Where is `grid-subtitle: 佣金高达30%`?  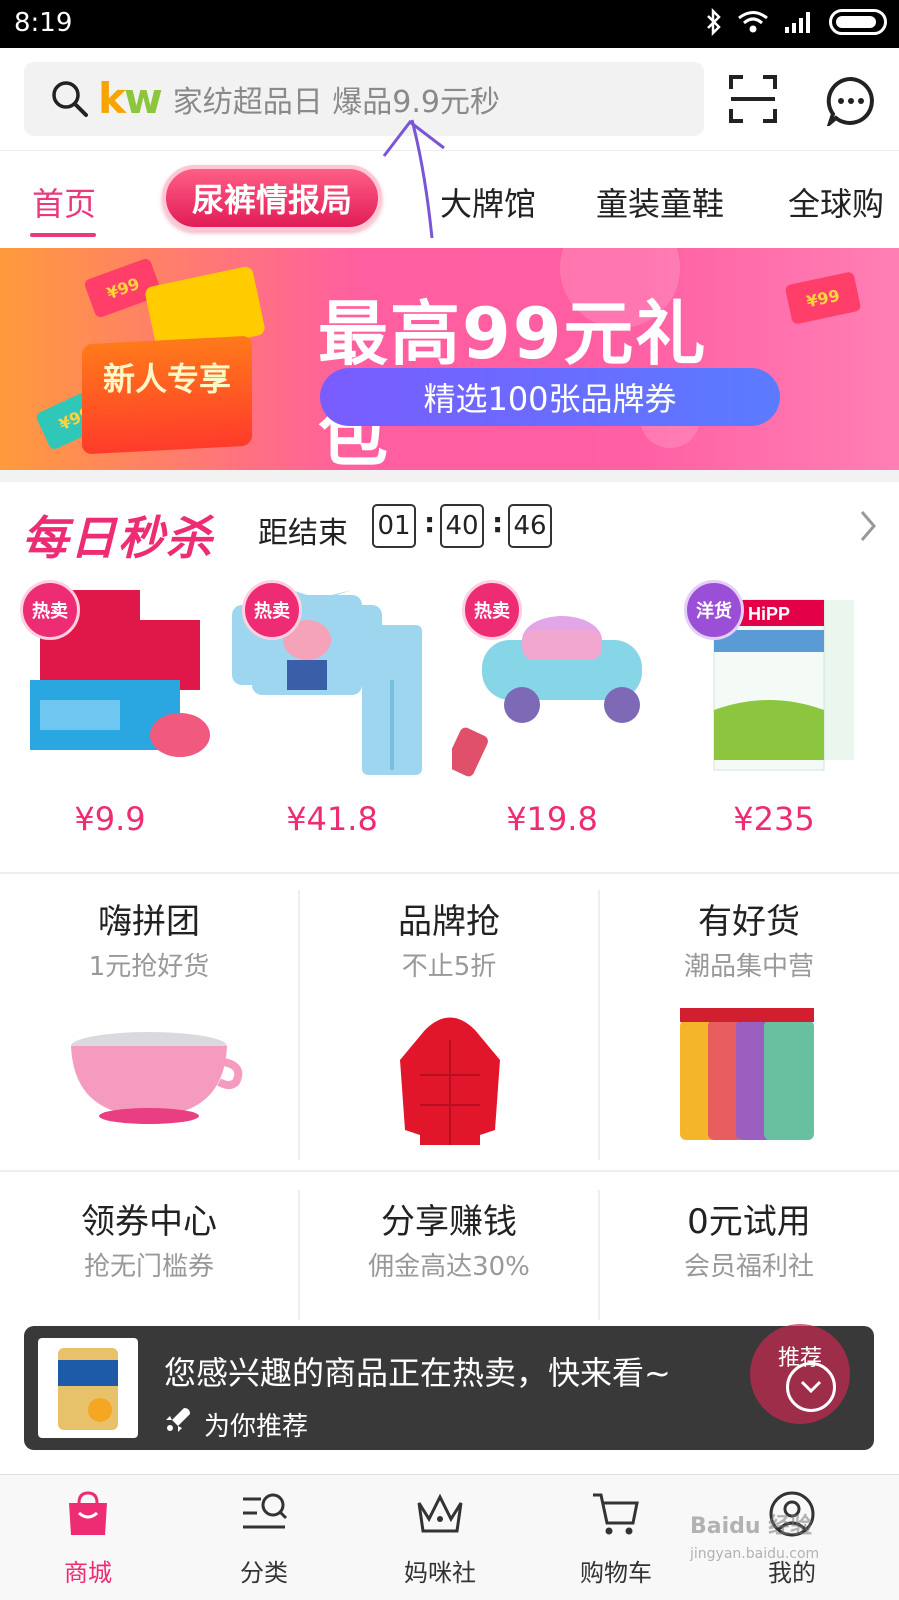
grid-subtitle: 佣金高达30% is located at coordinates (449, 1267).